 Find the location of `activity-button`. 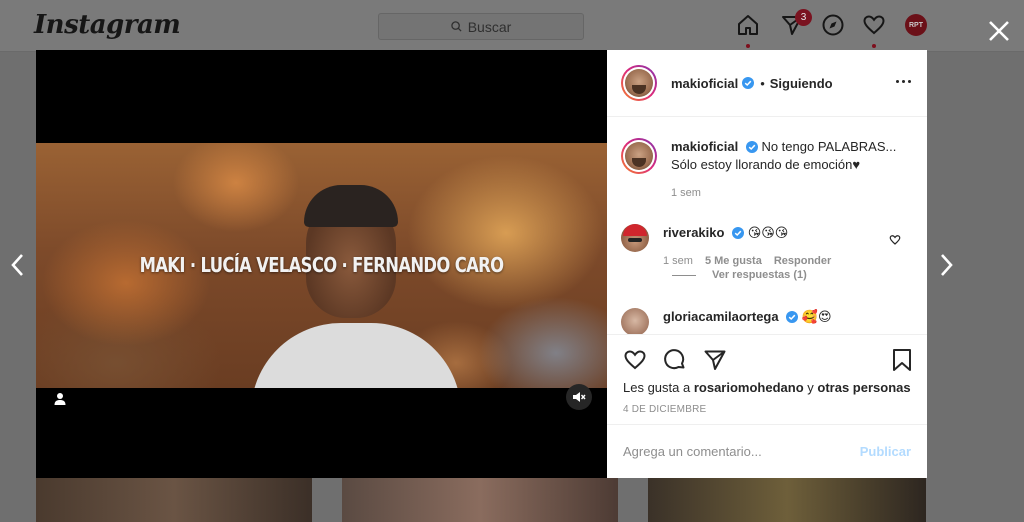

activity-button is located at coordinates (874, 30).